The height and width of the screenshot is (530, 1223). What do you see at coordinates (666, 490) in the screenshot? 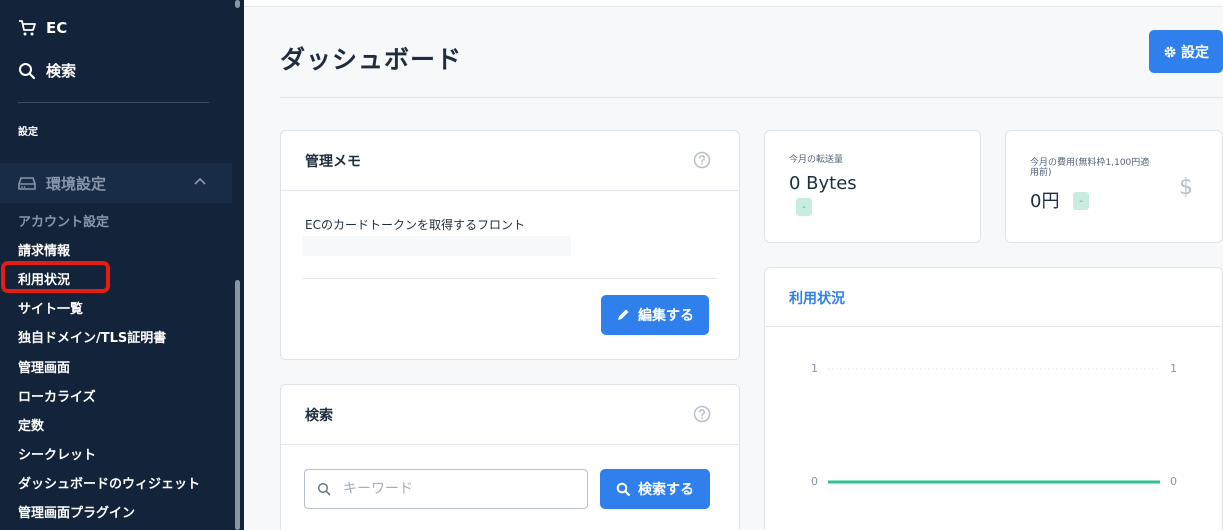
I see `search-button-label: 検索する` at bounding box center [666, 490].